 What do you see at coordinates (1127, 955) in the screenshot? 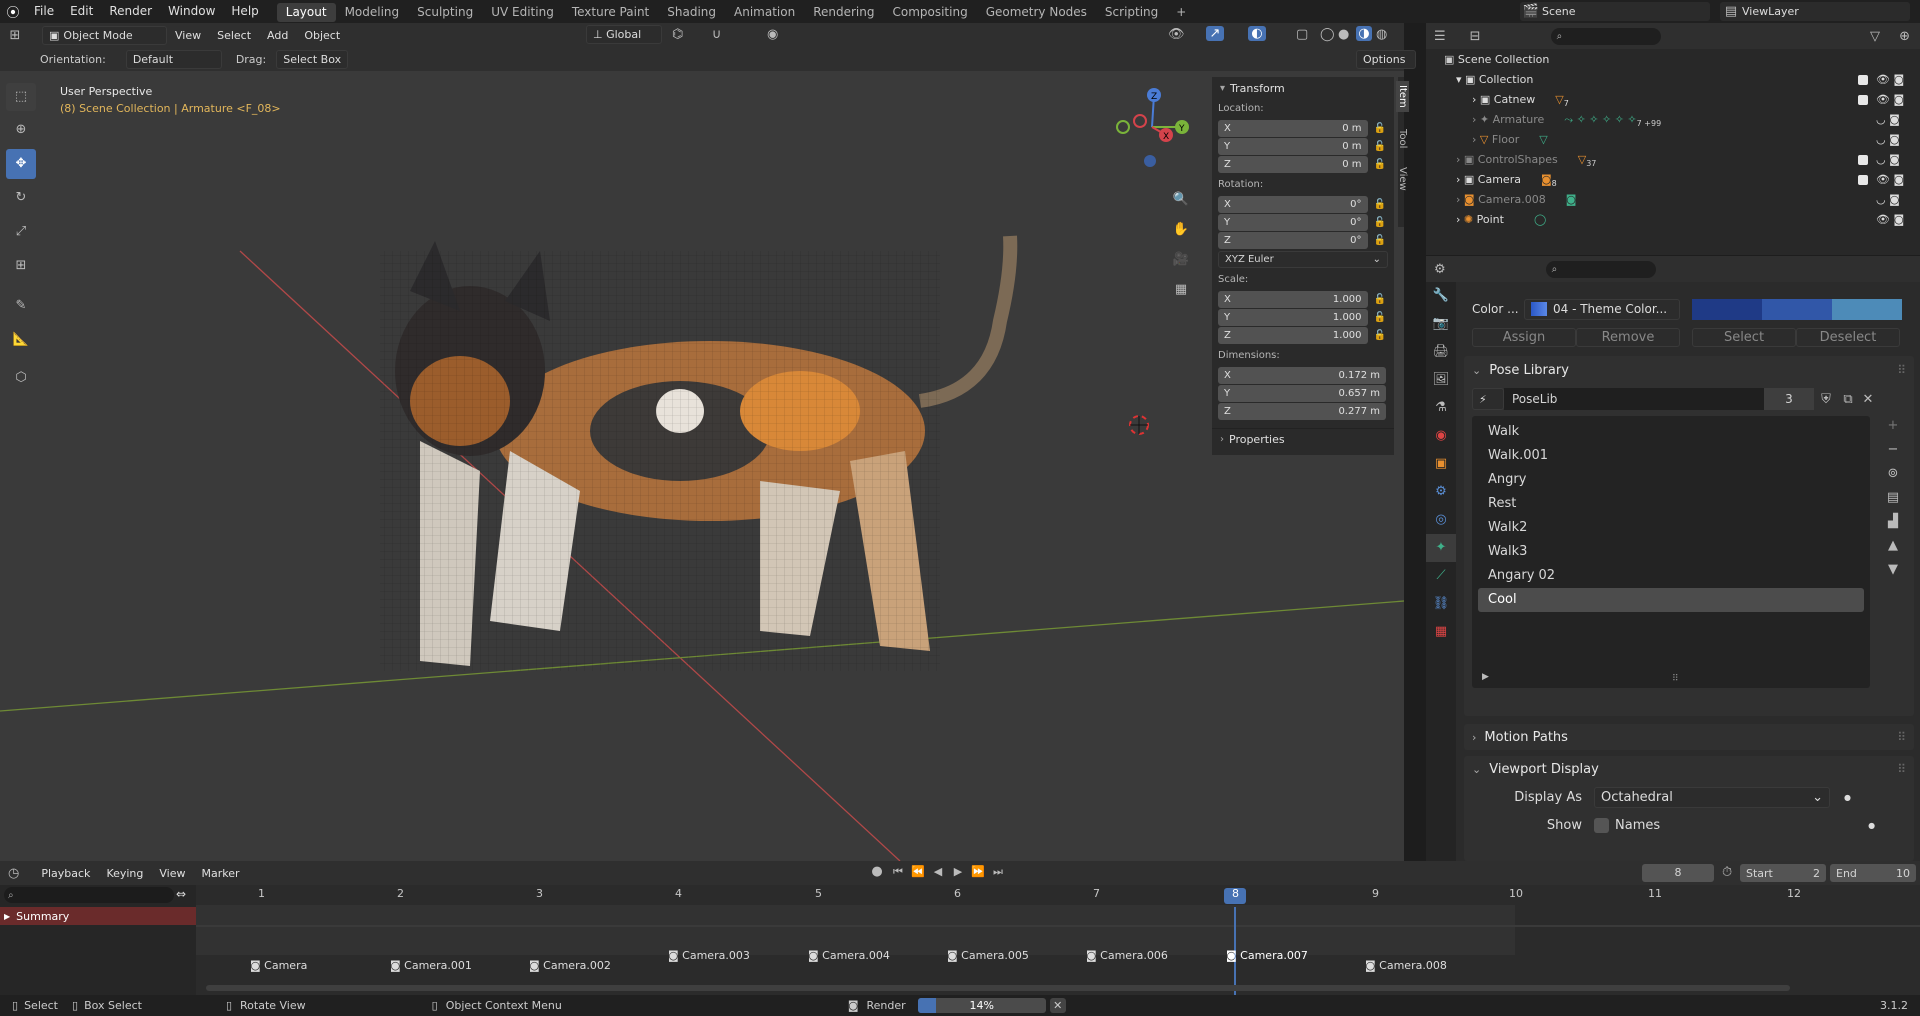
I see `marker: ◙ Camera.006` at bounding box center [1127, 955].